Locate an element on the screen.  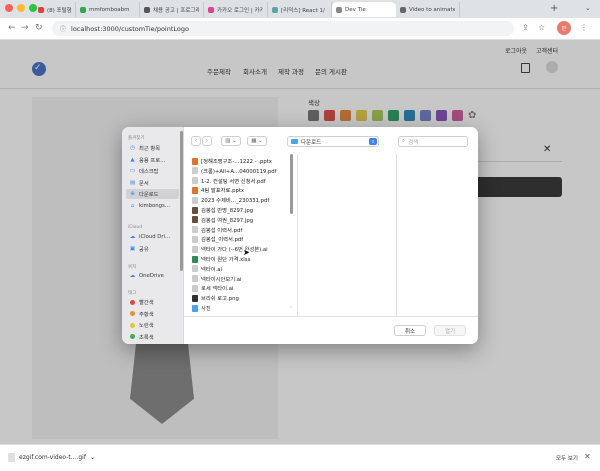
file-list-item: 2023 수제비…_230331.pdf is located at coordinates (242, 200).